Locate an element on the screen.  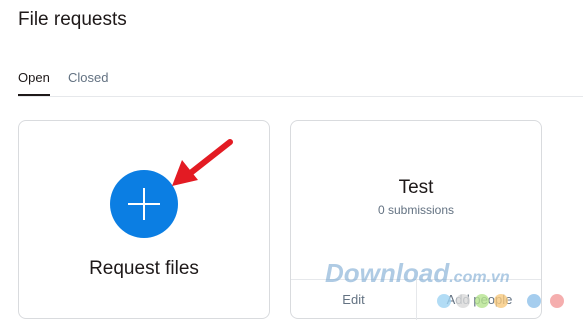
arrow-annotation-icon is located at coordinates (202, 162).